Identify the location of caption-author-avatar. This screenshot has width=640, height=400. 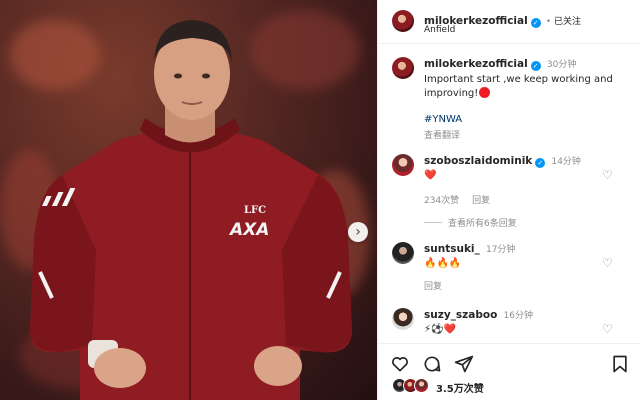
(403, 68).